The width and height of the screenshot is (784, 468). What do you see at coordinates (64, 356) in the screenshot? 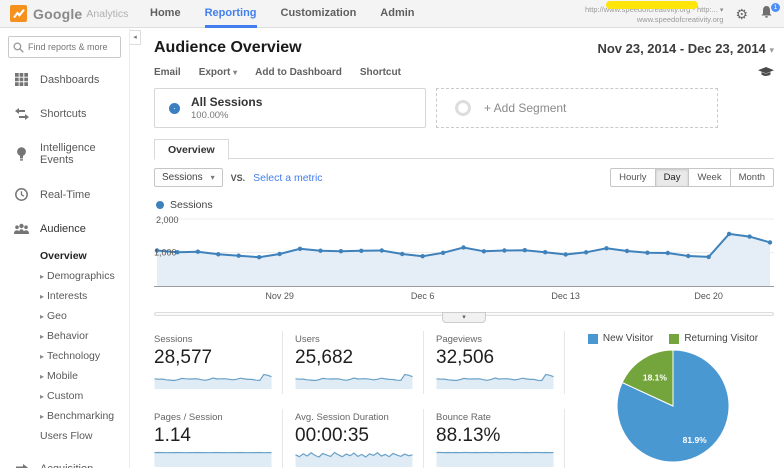
I see `sidebar-item-technology: ▸ Technology` at bounding box center [64, 356].